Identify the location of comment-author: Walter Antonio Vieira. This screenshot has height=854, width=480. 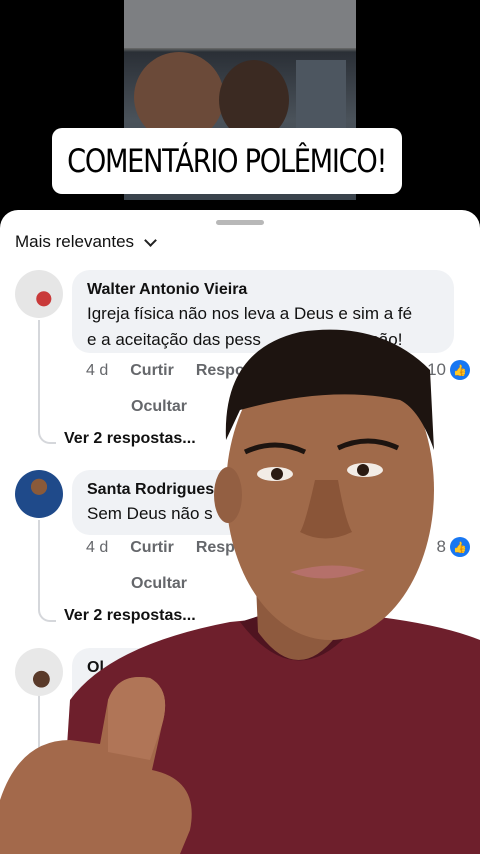
(263, 290).